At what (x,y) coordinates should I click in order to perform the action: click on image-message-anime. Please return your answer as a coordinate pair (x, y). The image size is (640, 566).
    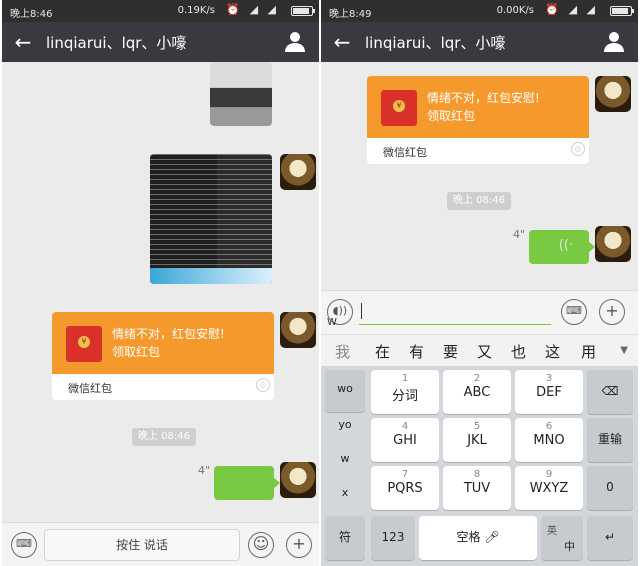
    Looking at the image, I should click on (241, 94).